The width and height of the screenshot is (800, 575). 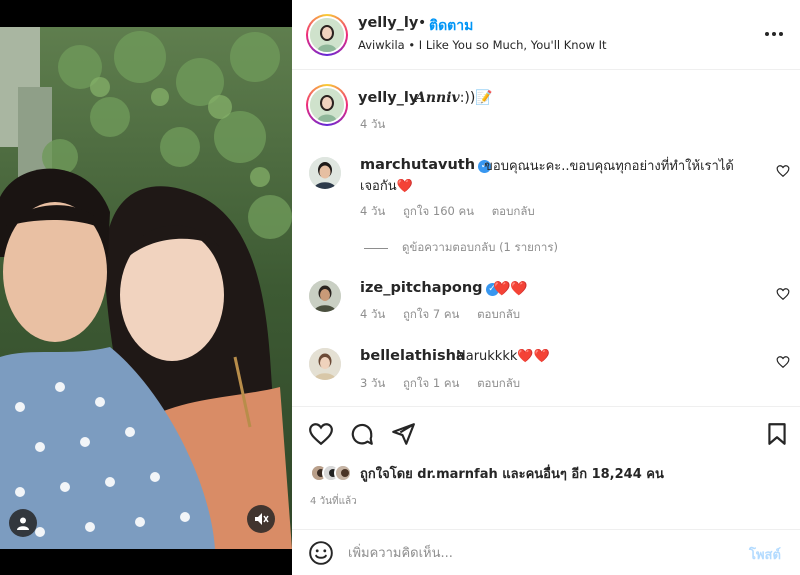 I want to click on comment-likes: ถูกใจ 1 คน, so click(x=431, y=383).